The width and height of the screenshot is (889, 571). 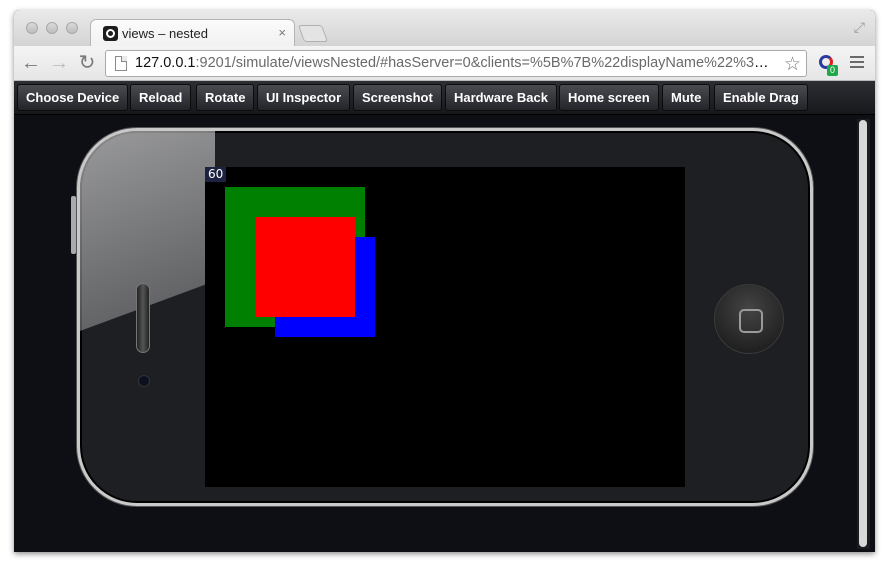 What do you see at coordinates (165, 33) in the screenshot?
I see `tab-title: views – nested` at bounding box center [165, 33].